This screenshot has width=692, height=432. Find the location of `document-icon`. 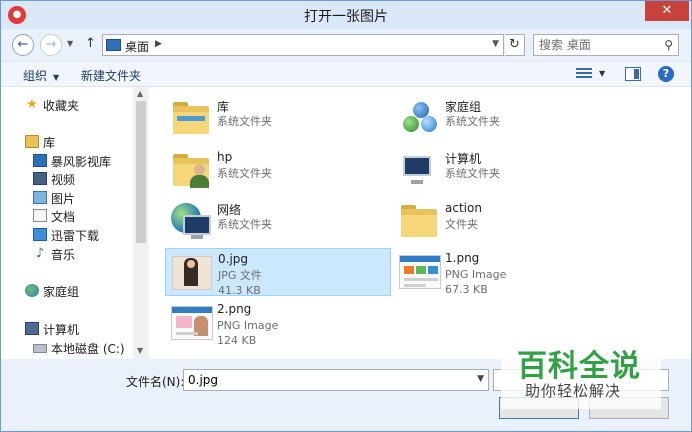

document-icon is located at coordinates (40, 215).